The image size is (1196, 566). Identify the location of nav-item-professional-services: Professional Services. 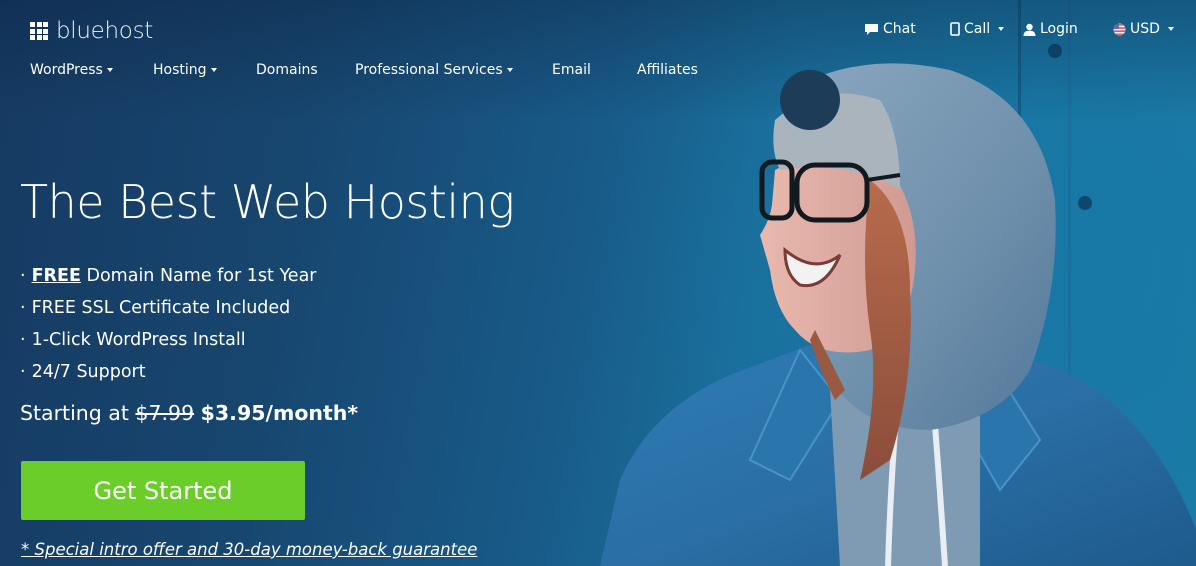
(434, 70).